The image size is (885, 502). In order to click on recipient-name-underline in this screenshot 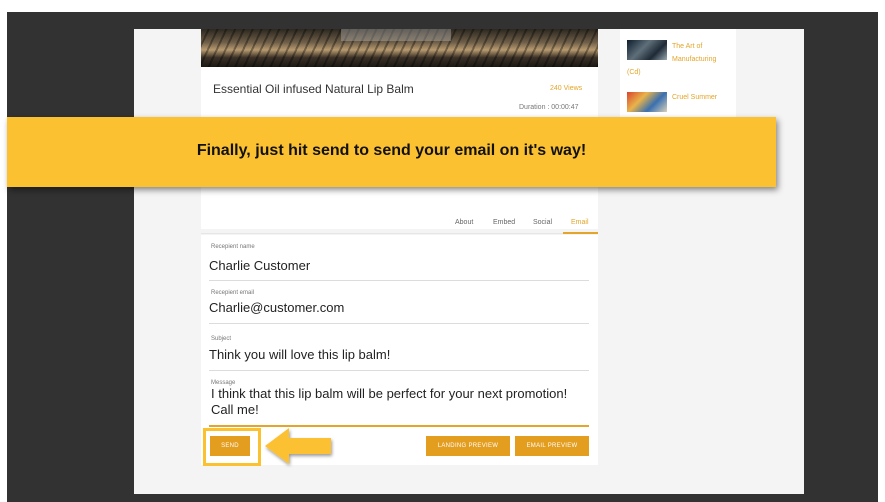, I will do `click(399, 280)`.